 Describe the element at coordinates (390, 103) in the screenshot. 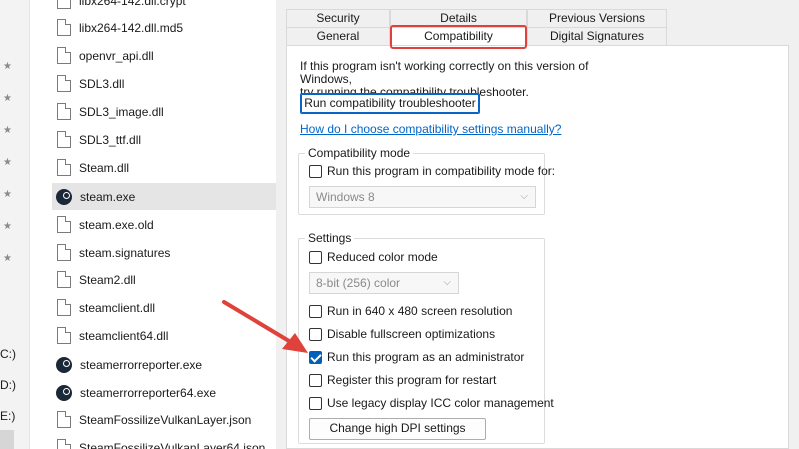

I see `run-troubleshooter-button: Run compatibility troubleshooter` at that location.